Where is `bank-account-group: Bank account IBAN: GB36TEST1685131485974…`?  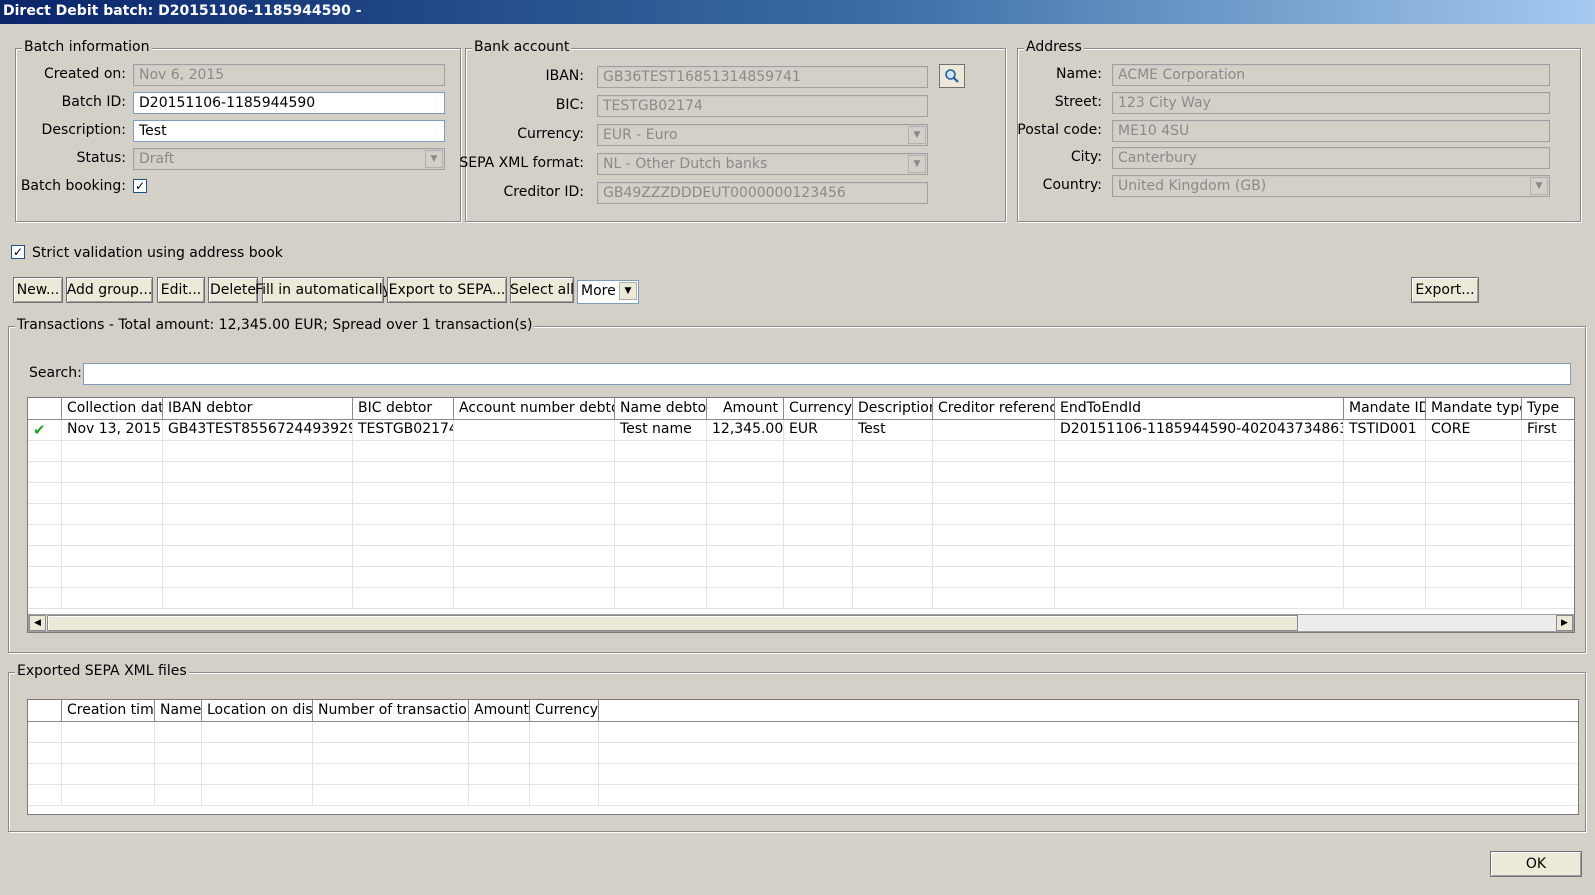
bank-account-group: Bank account IBAN: GB36TEST1685131485974… is located at coordinates (732, 130).